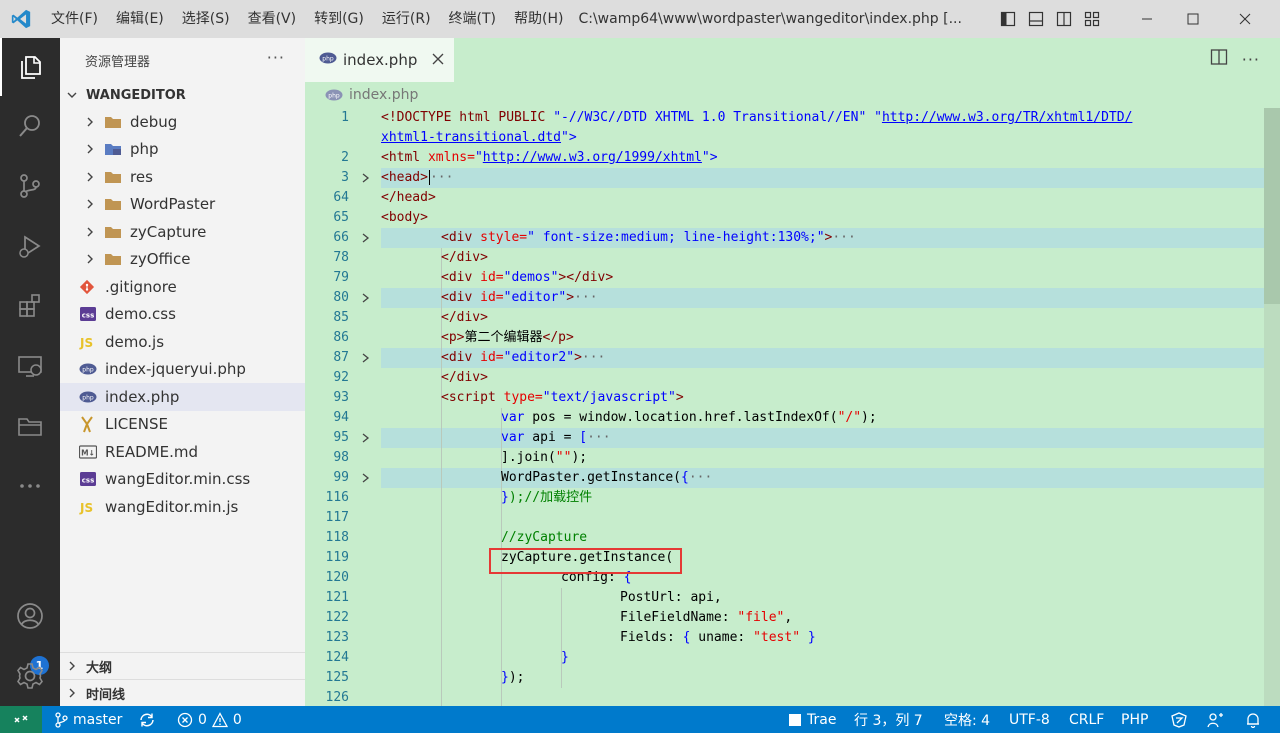 Image resolution: width=1280 pixels, height=733 pixels. What do you see at coordinates (1008, 19) in the screenshot?
I see `toggle-primary-sidebar-icon` at bounding box center [1008, 19].